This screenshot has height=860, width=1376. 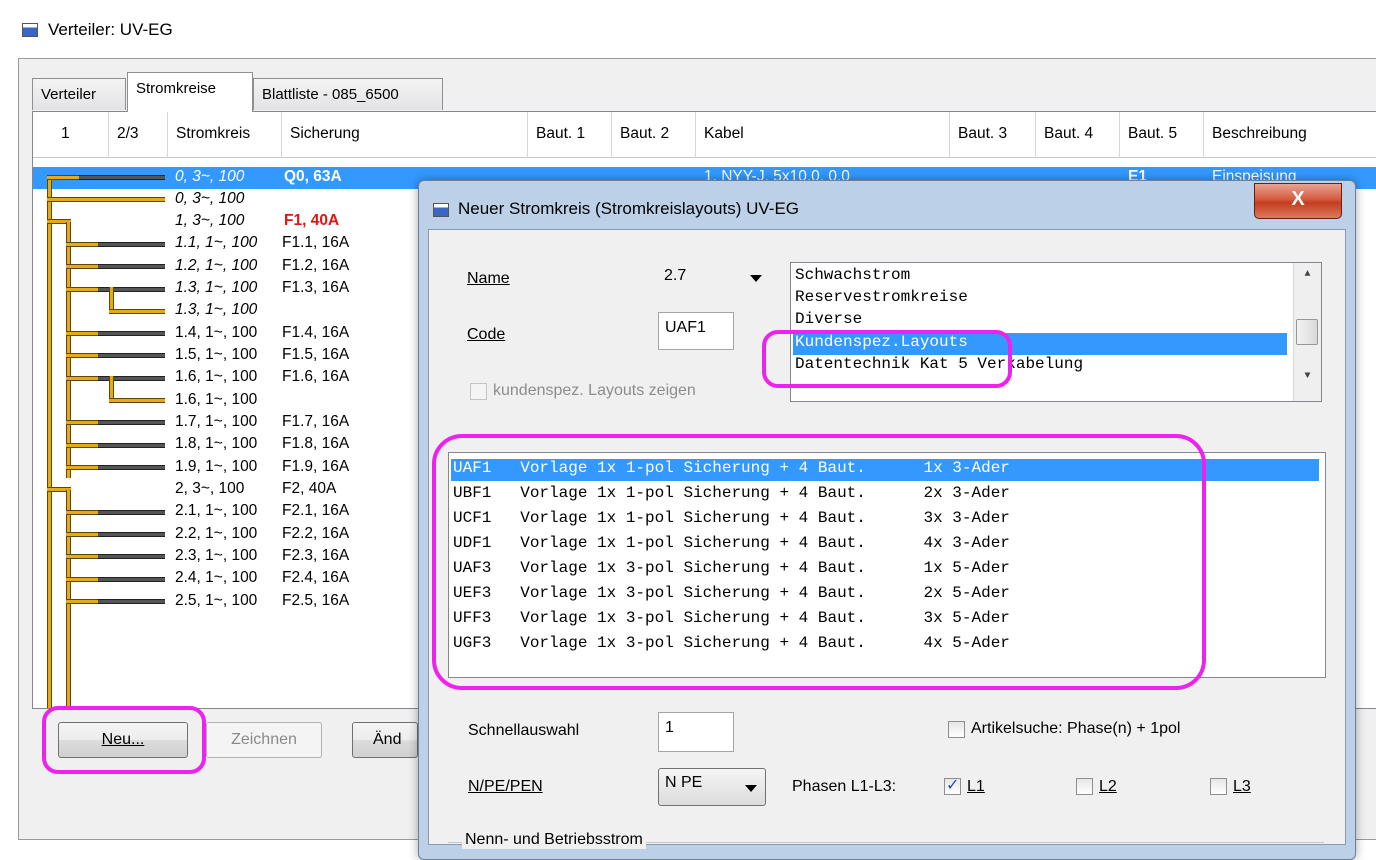 I want to click on name-combo-value: 2.7, so click(x=675, y=275).